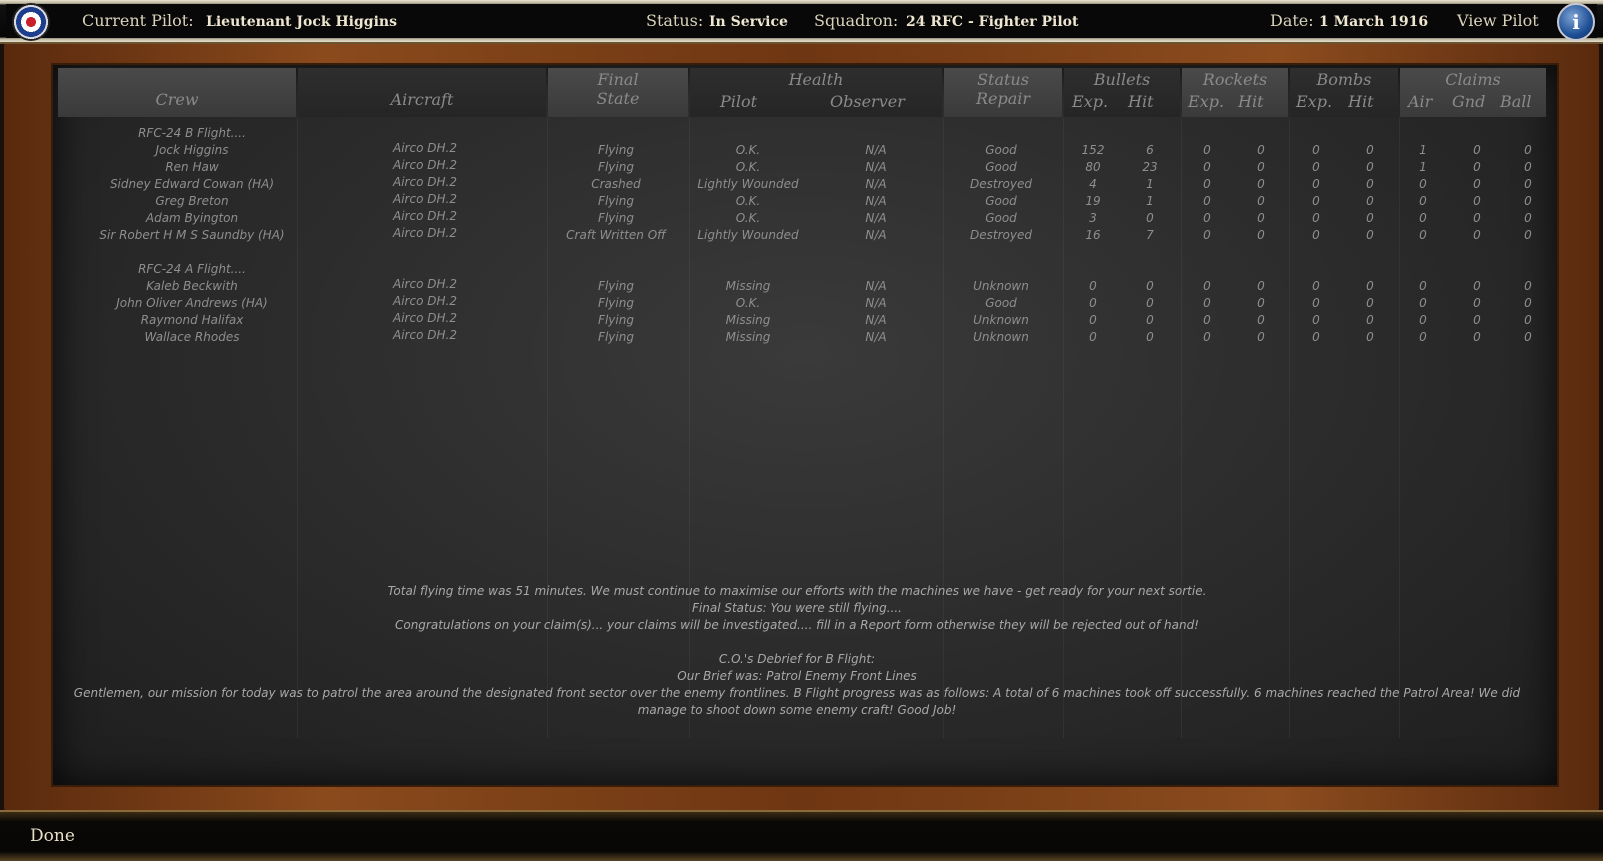 This screenshot has height=861, width=1603. I want to click on view-pilot-button: View Pilot, so click(1498, 20).